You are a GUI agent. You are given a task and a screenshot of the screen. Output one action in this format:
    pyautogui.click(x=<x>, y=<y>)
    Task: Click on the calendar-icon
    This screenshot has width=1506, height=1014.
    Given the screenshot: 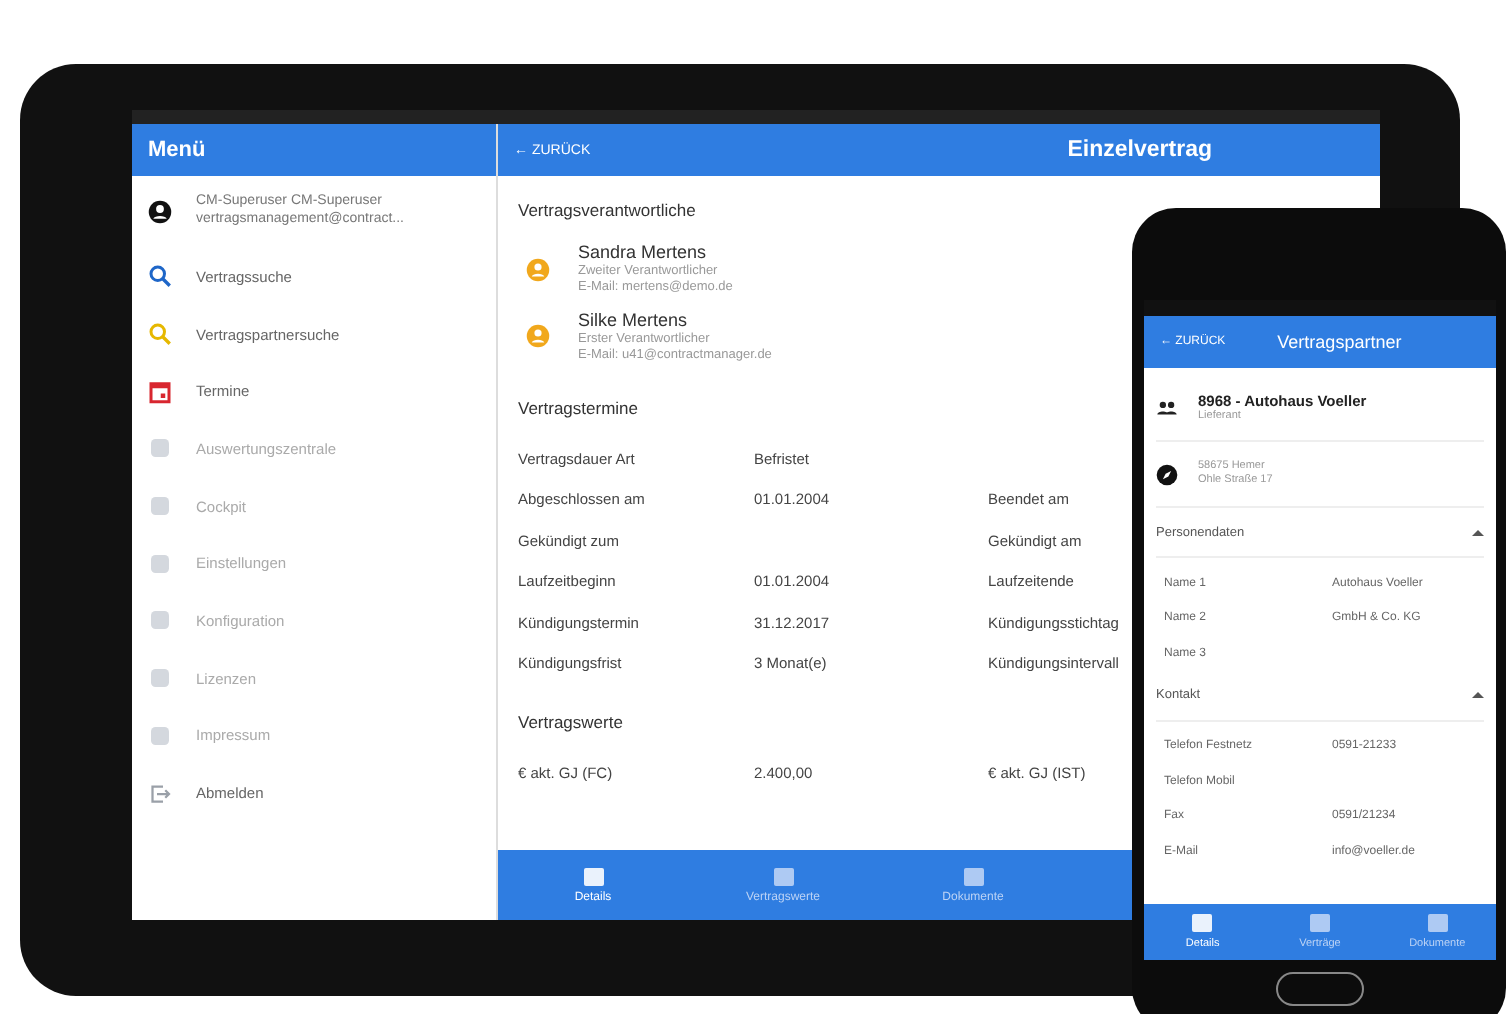 What is the action you would take?
    pyautogui.click(x=160, y=391)
    